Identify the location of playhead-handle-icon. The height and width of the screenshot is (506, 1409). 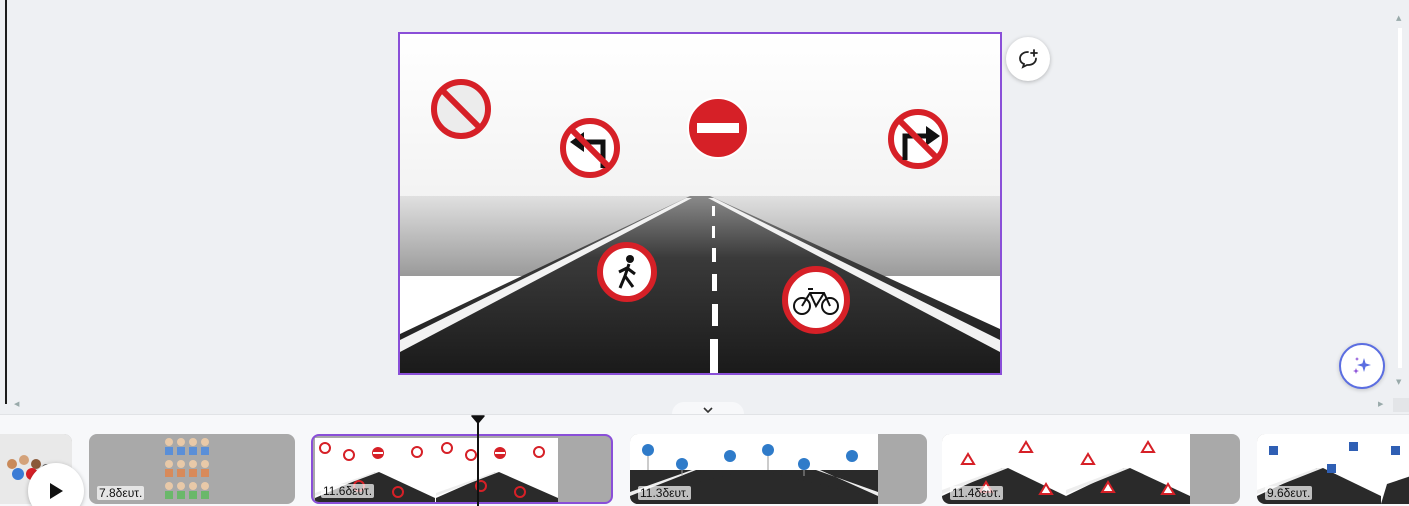
(478, 419).